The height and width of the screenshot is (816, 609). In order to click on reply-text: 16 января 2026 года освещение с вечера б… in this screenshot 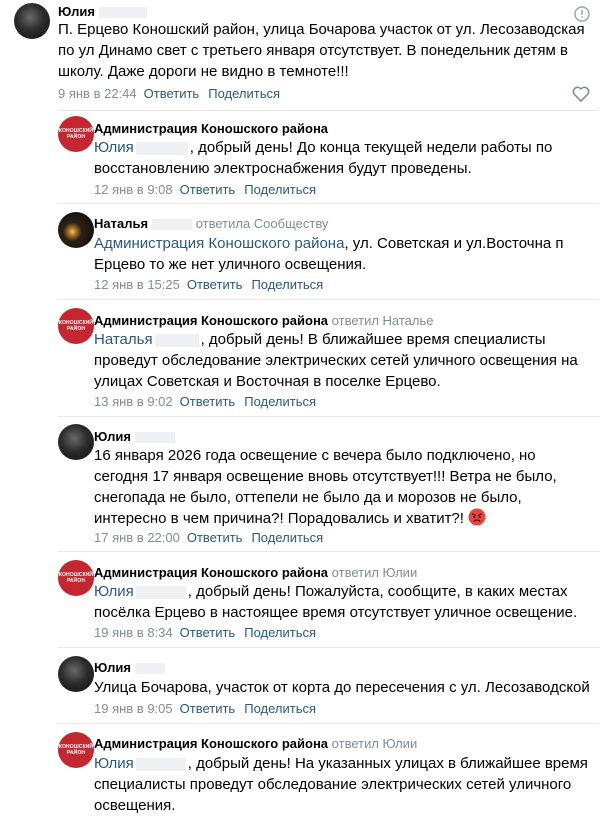, I will do `click(325, 487)`.